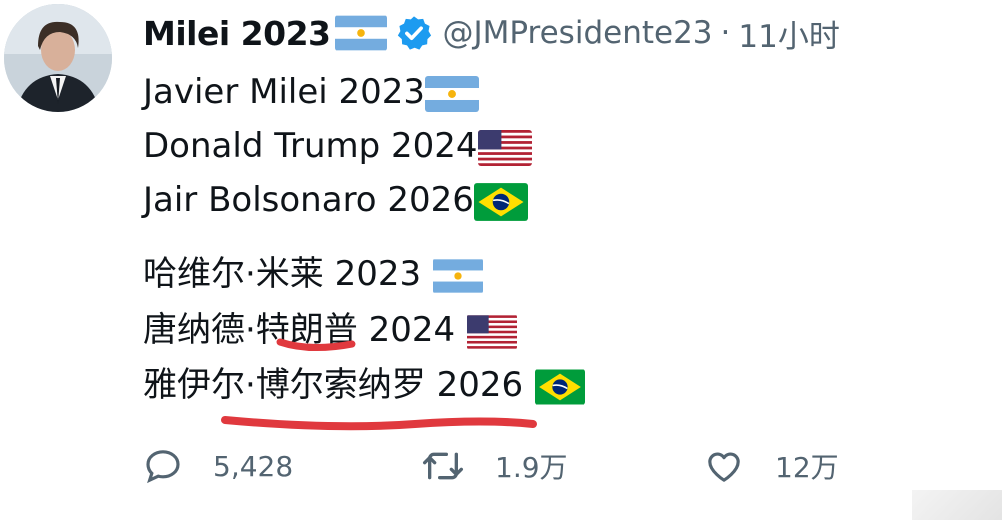 The image size is (1002, 520). I want to click on timestamp: 11小时, so click(788, 33).